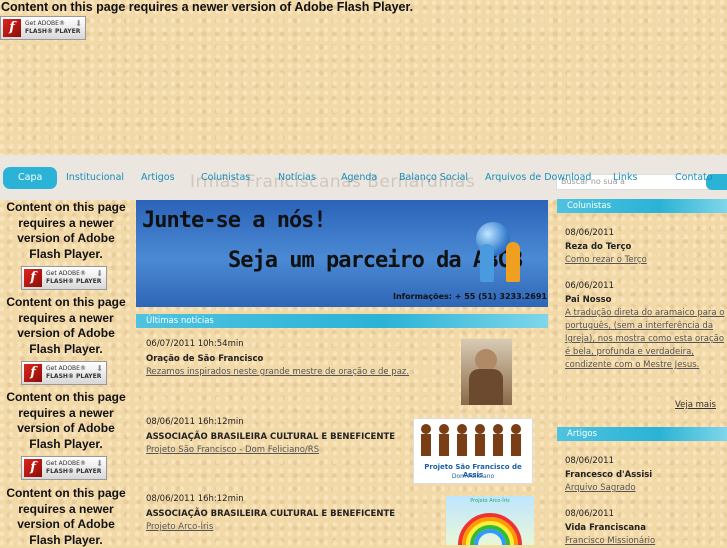 Image resolution: width=727 pixels, height=548 pixels. I want to click on columnist-date: 08/06/2011, so click(589, 233).